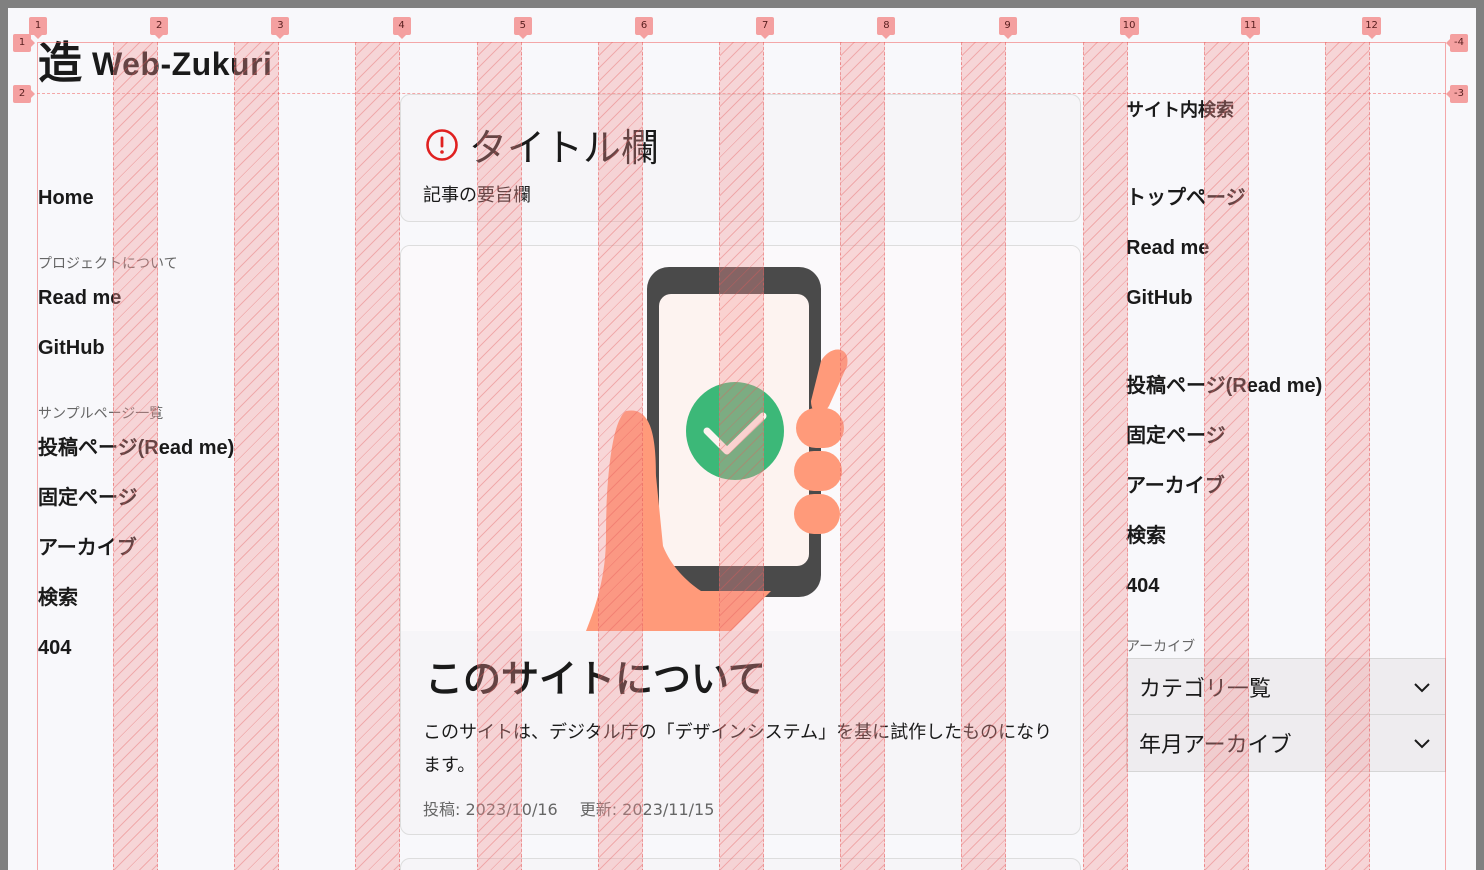  What do you see at coordinates (1286, 591) in the screenshot?
I see `side-link-404: 404` at bounding box center [1286, 591].